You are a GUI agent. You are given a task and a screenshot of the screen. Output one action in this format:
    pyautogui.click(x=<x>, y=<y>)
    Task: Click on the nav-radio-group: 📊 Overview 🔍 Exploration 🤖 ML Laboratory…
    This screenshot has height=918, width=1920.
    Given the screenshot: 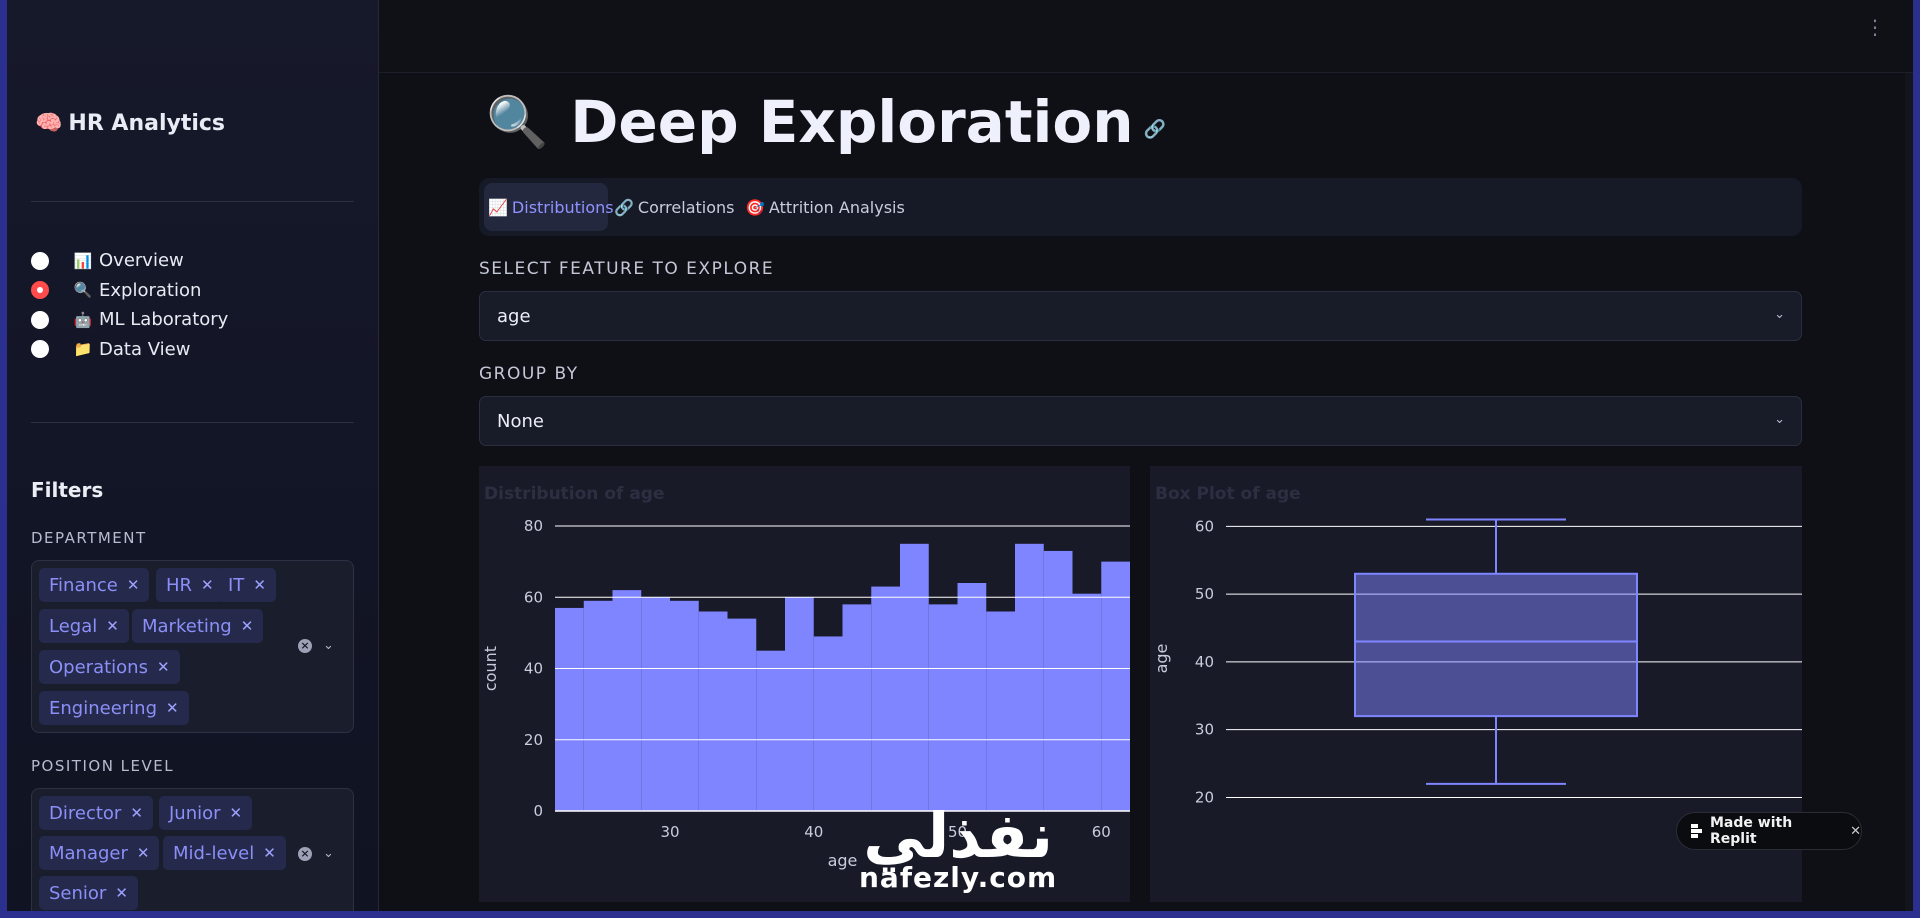 What is the action you would take?
    pyautogui.click(x=129, y=305)
    